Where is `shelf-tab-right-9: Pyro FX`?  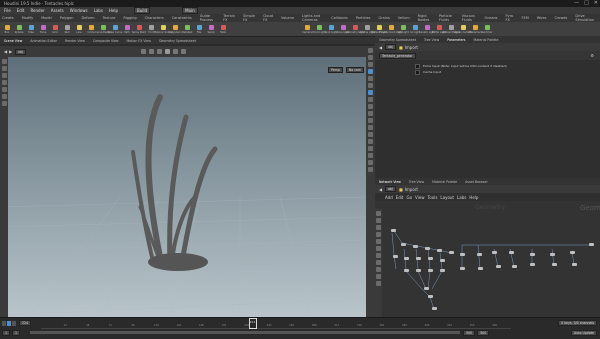
shelf-tab-right-9: Pyro FX is located at coordinates (510, 18).